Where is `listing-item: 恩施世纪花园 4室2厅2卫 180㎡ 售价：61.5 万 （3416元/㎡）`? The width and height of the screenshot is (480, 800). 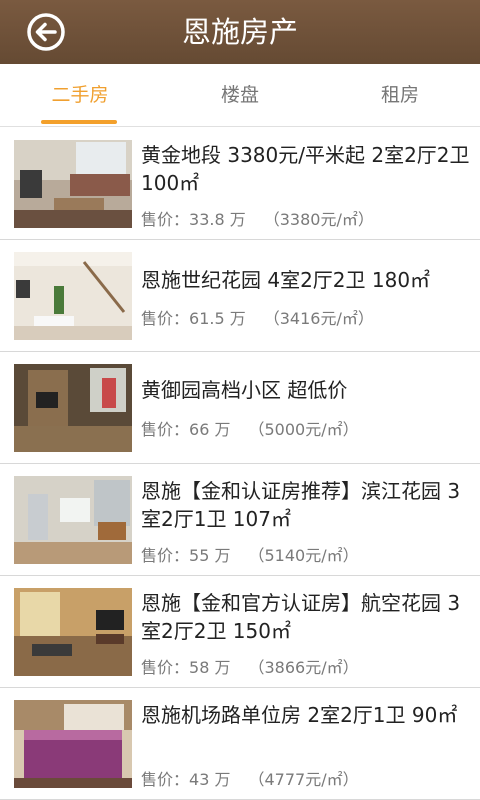 listing-item: 恩施世纪花园 4室2厅2卫 180㎡ 售价：61.5 万 （3416元/㎡） is located at coordinates (240, 296).